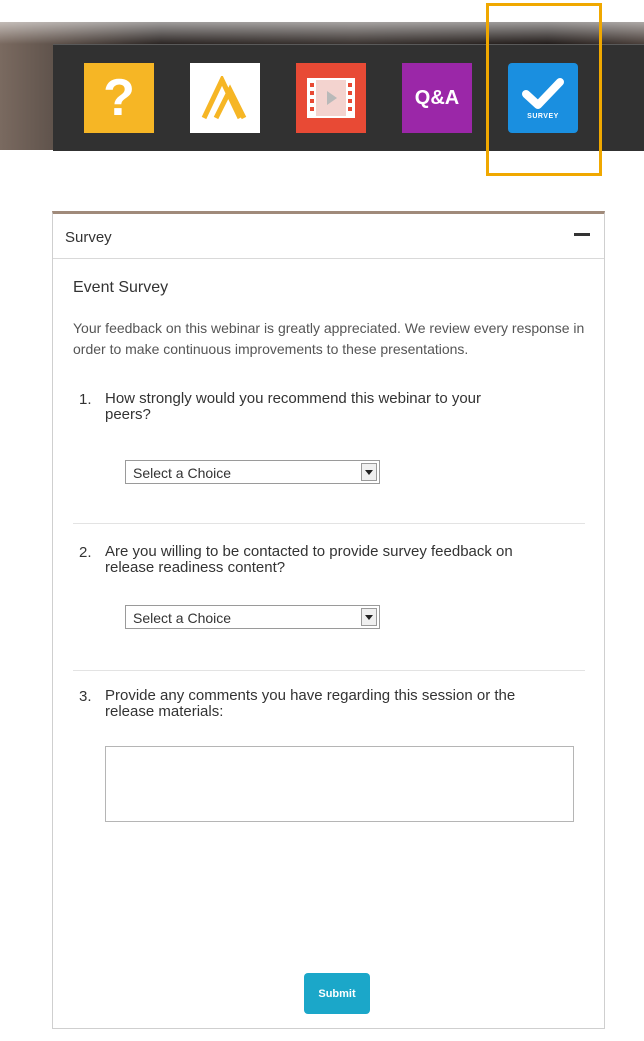 This screenshot has width=644, height=1041. I want to click on video-icon, so click(331, 98).